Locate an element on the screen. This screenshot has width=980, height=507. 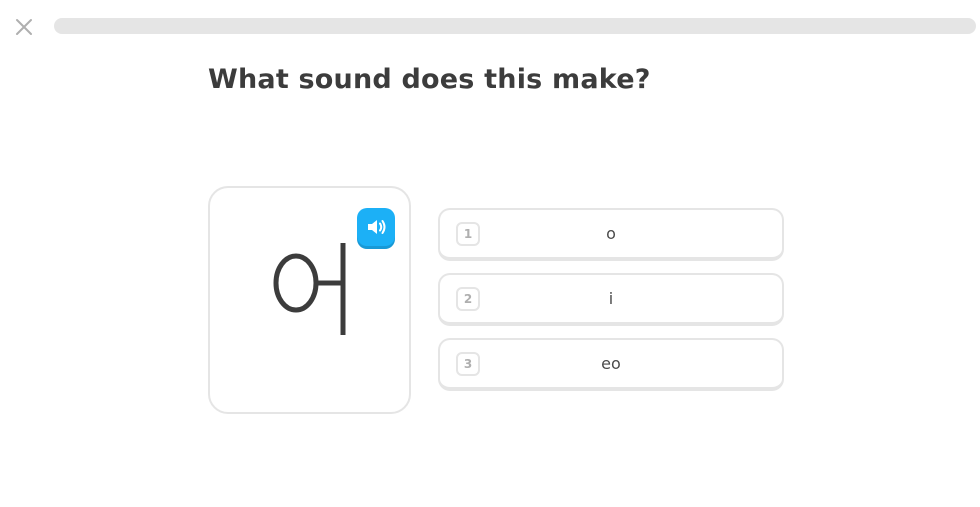
answer-option-3: 3 eo is located at coordinates (611, 364).